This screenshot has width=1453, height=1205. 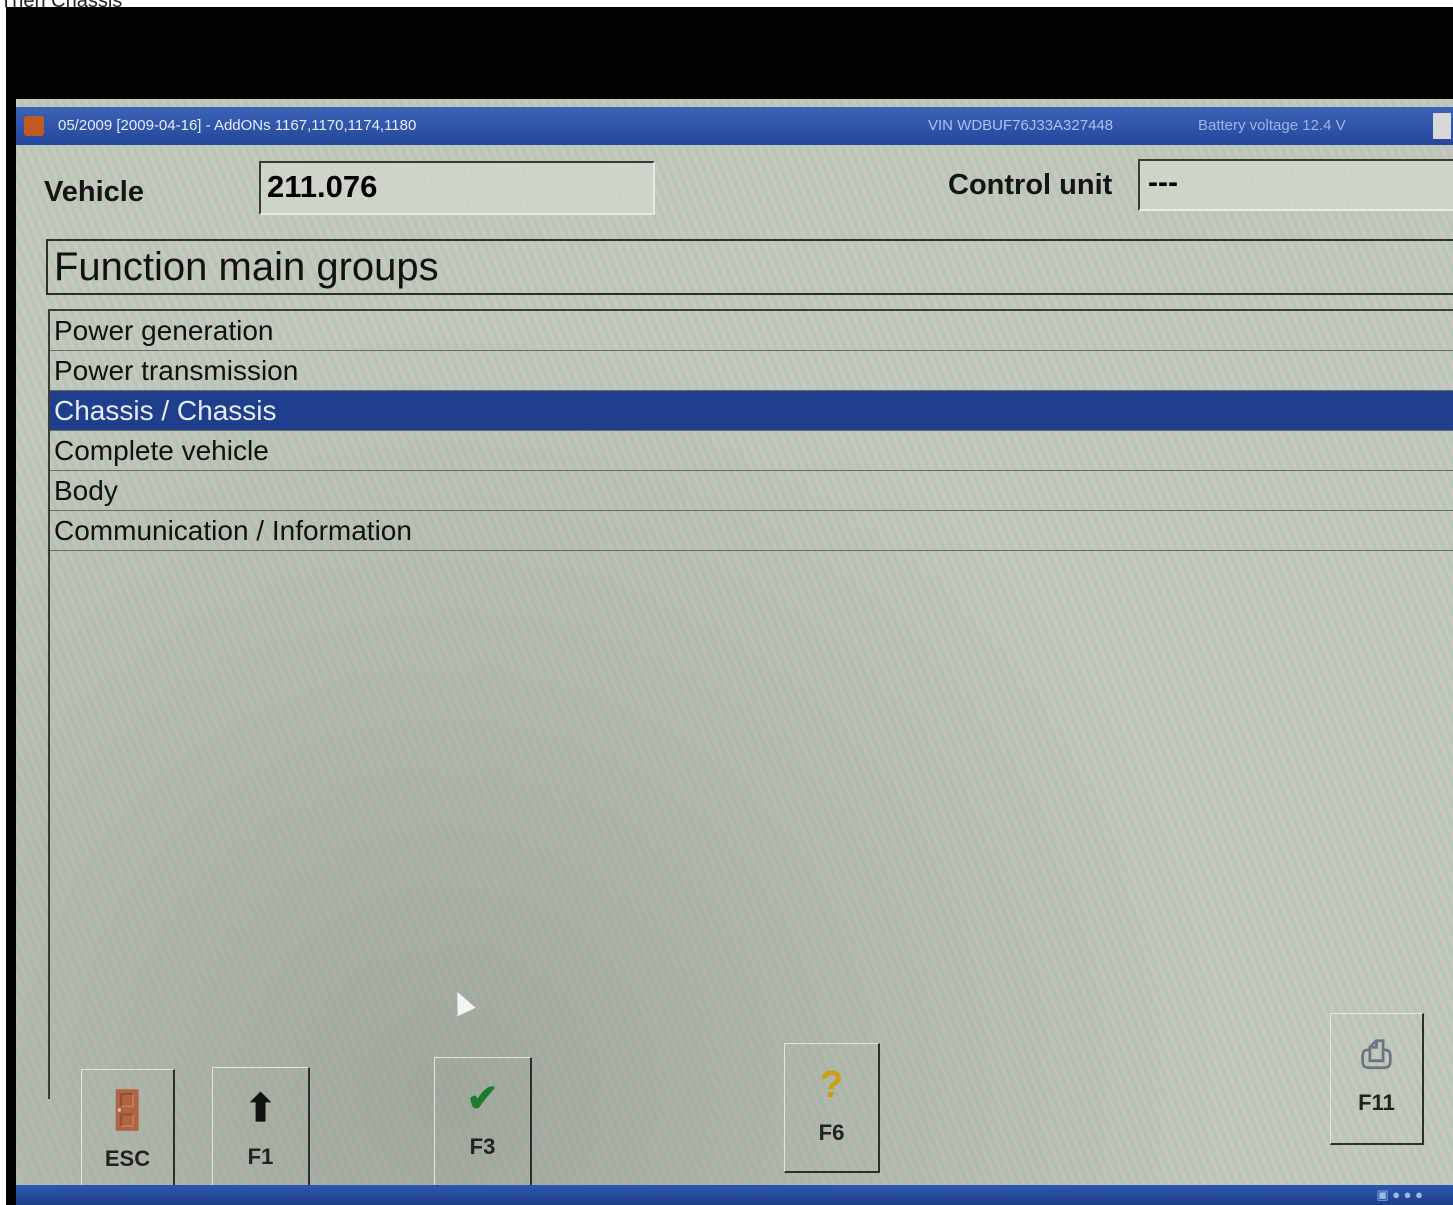 I want to click on esc-button: 🚪 ESC, so click(x=128, y=1129).